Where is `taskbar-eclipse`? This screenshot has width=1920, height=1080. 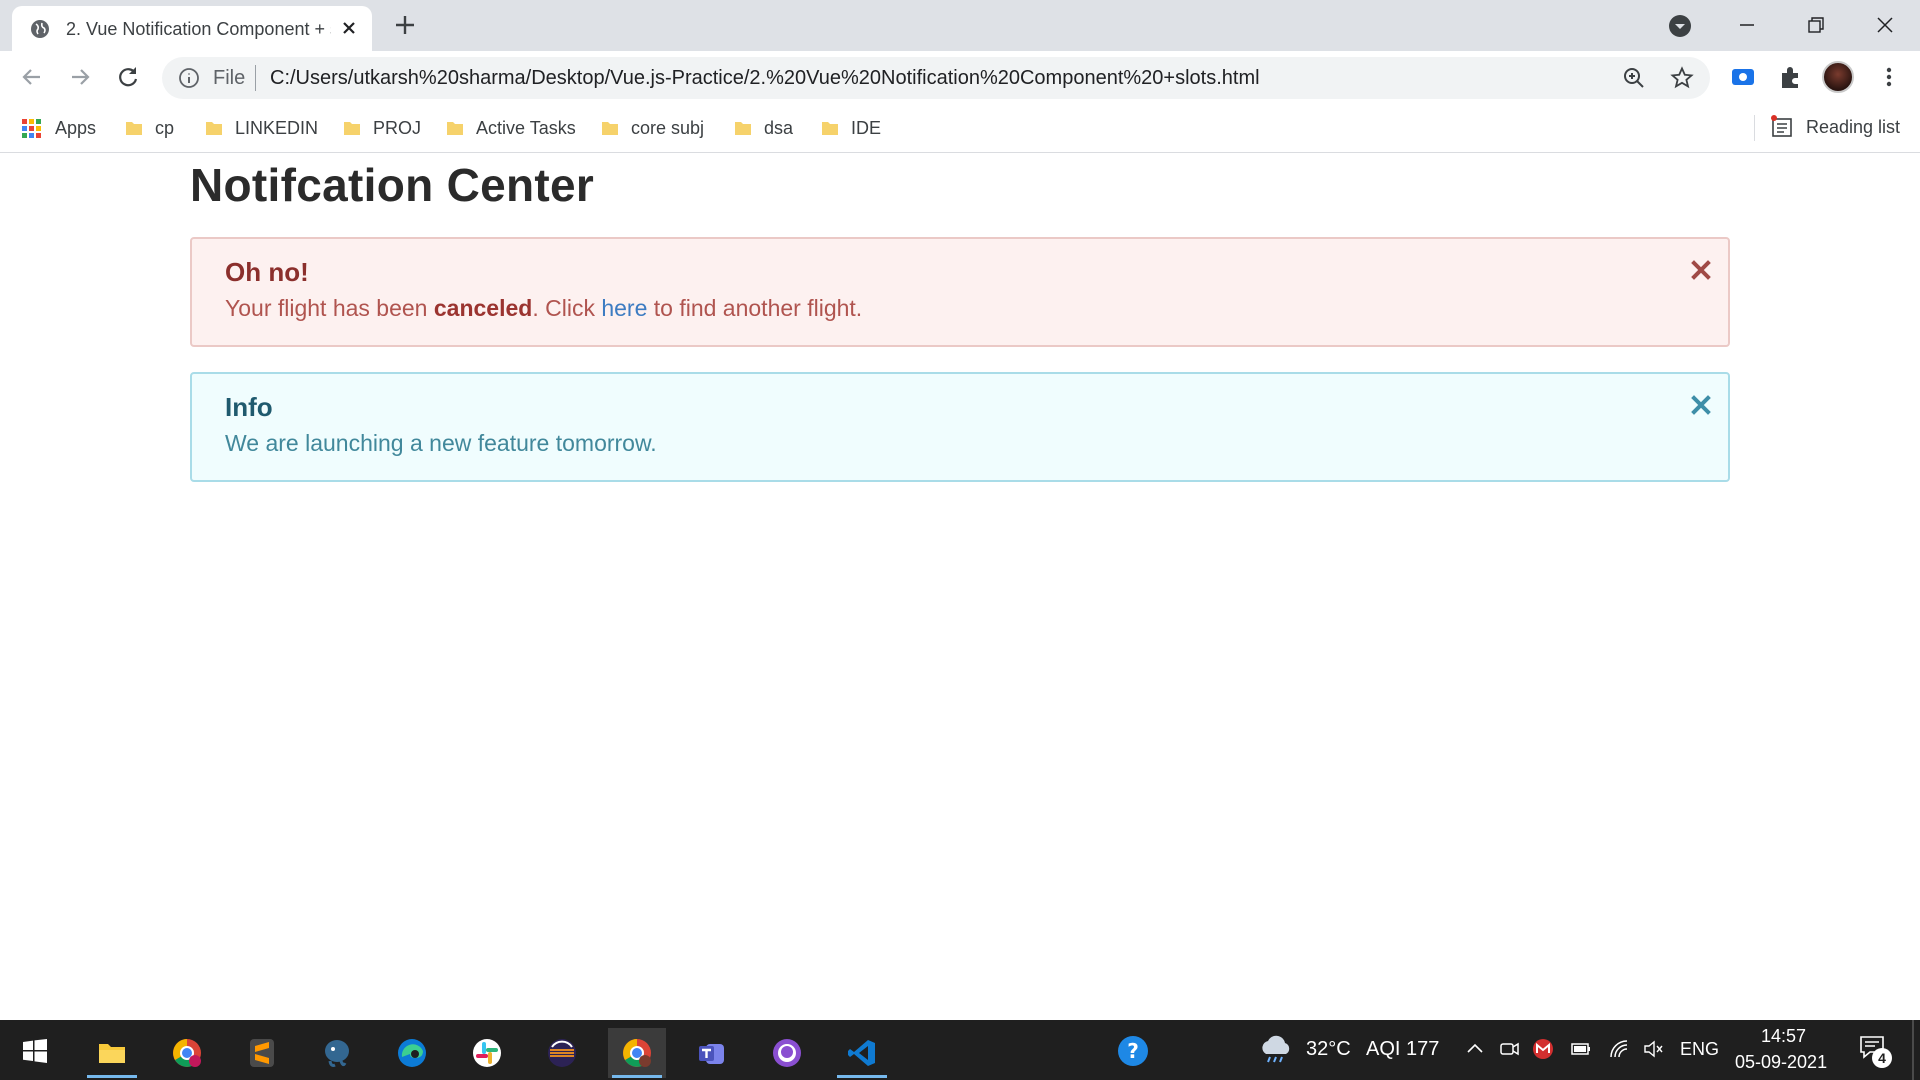
taskbar-eclipse is located at coordinates (562, 1053).